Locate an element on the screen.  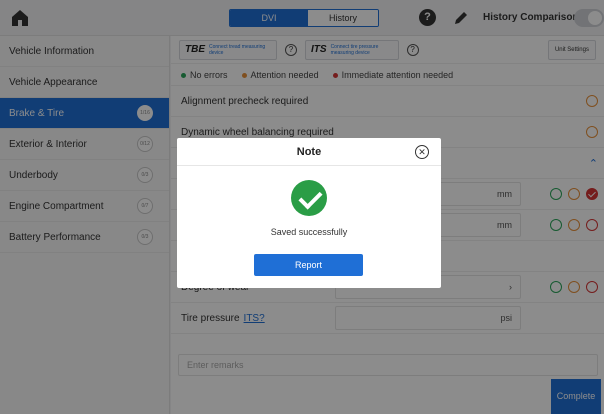
dialog-message: Saved successfully is located at coordinates (309, 232).